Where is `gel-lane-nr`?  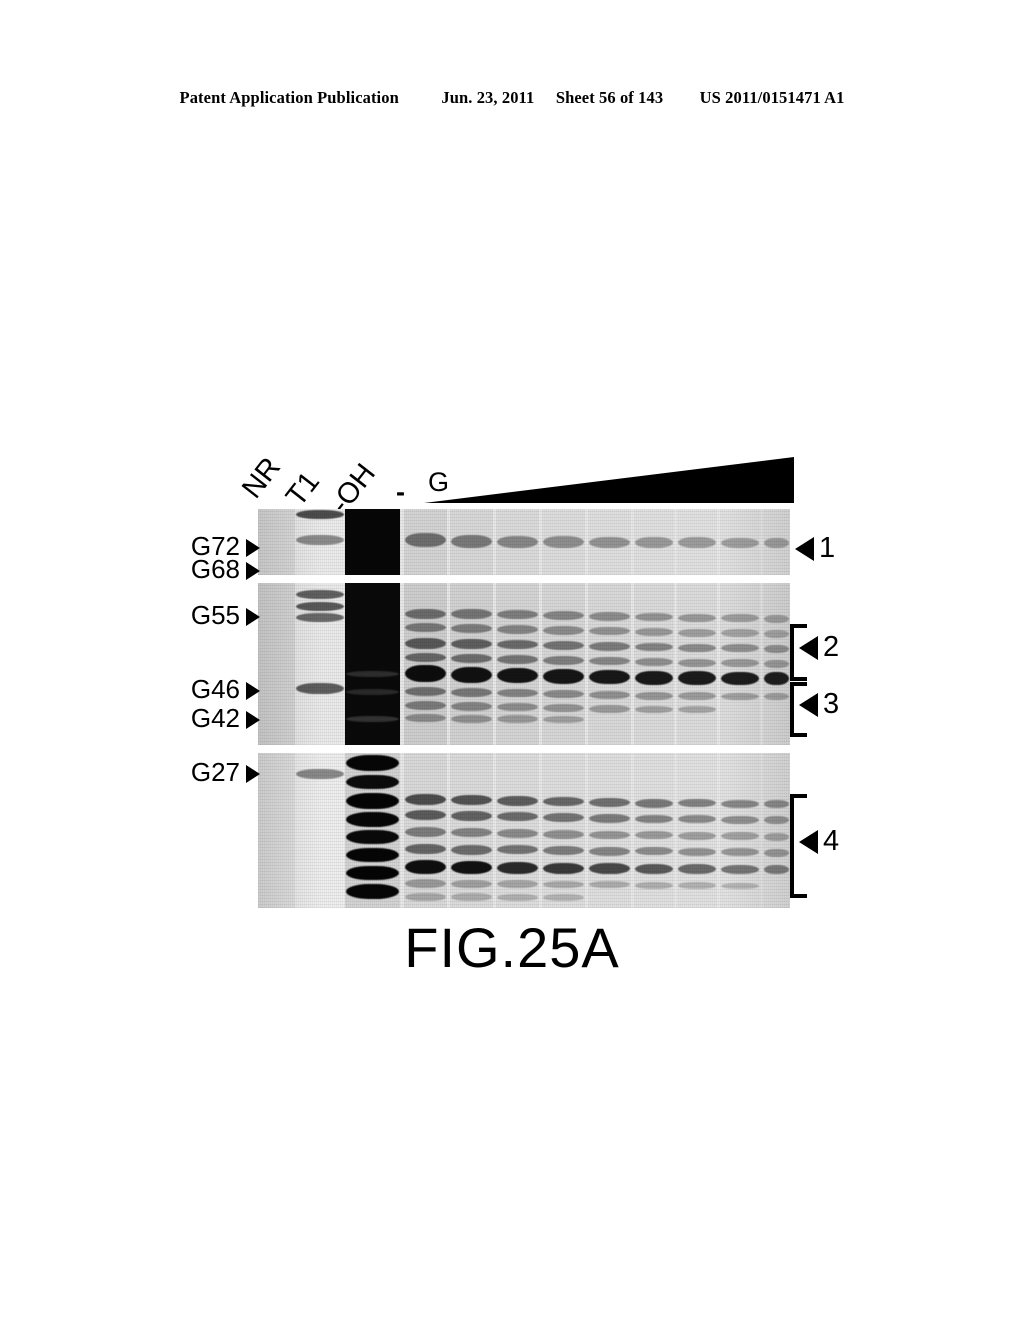
gel-lane-nr is located at coordinates (276, 830).